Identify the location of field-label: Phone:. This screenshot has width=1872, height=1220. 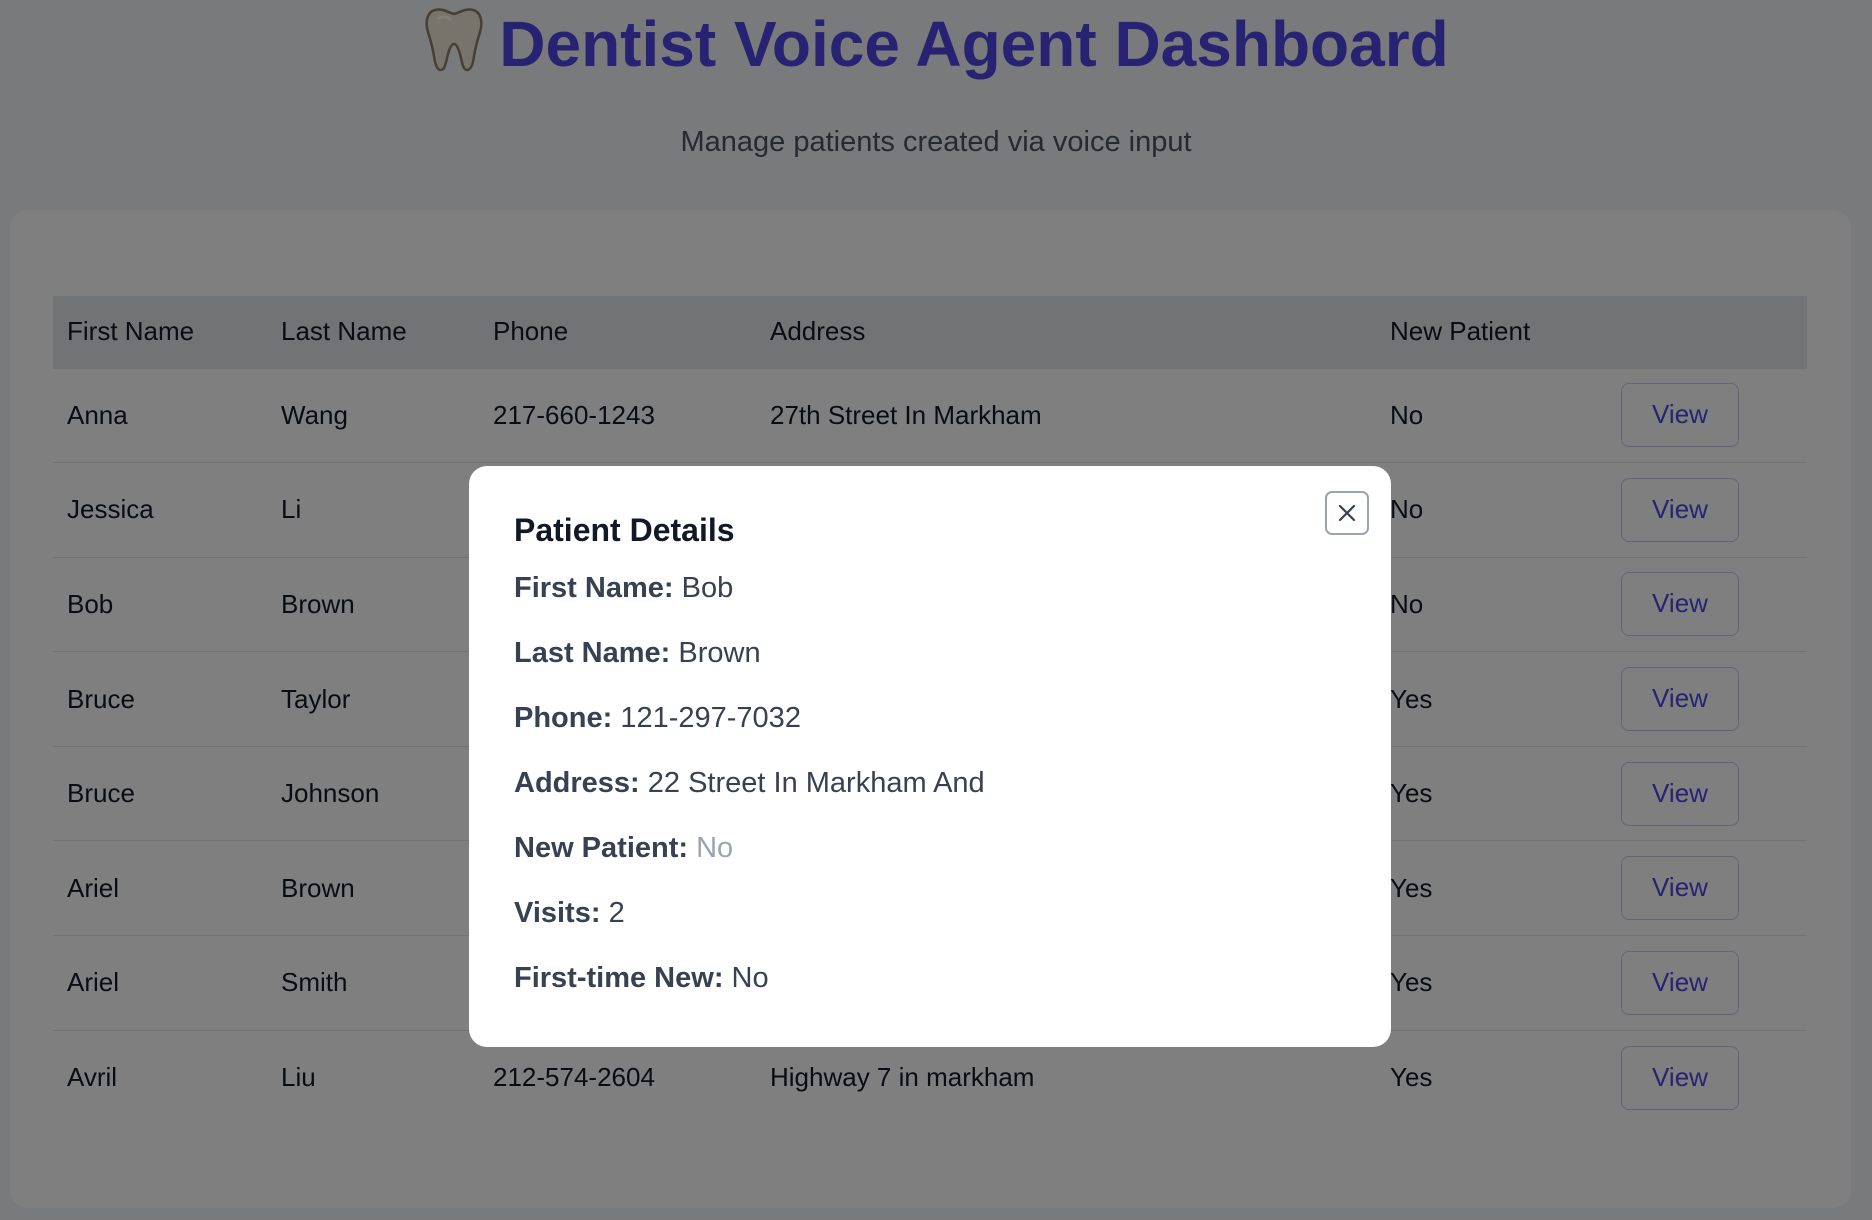
(563, 718).